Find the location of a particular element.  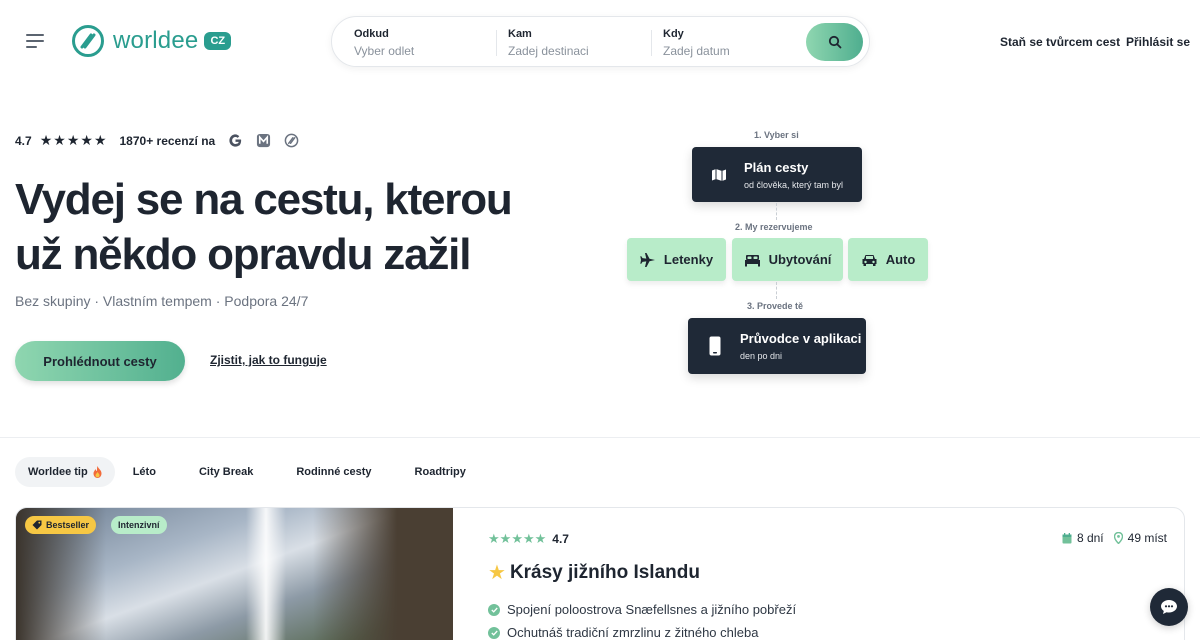

section-divider is located at coordinates (600, 437).